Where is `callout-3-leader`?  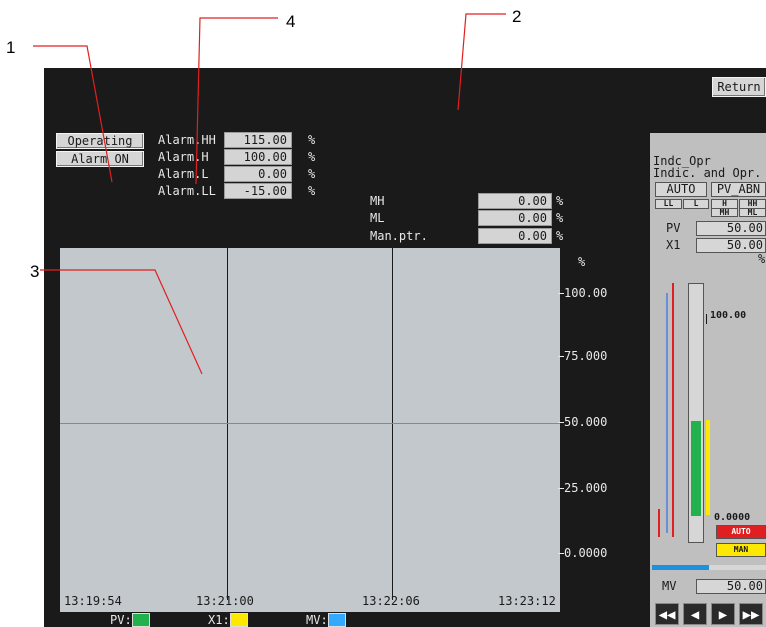
callout-3-leader is located at coordinates (121, 322).